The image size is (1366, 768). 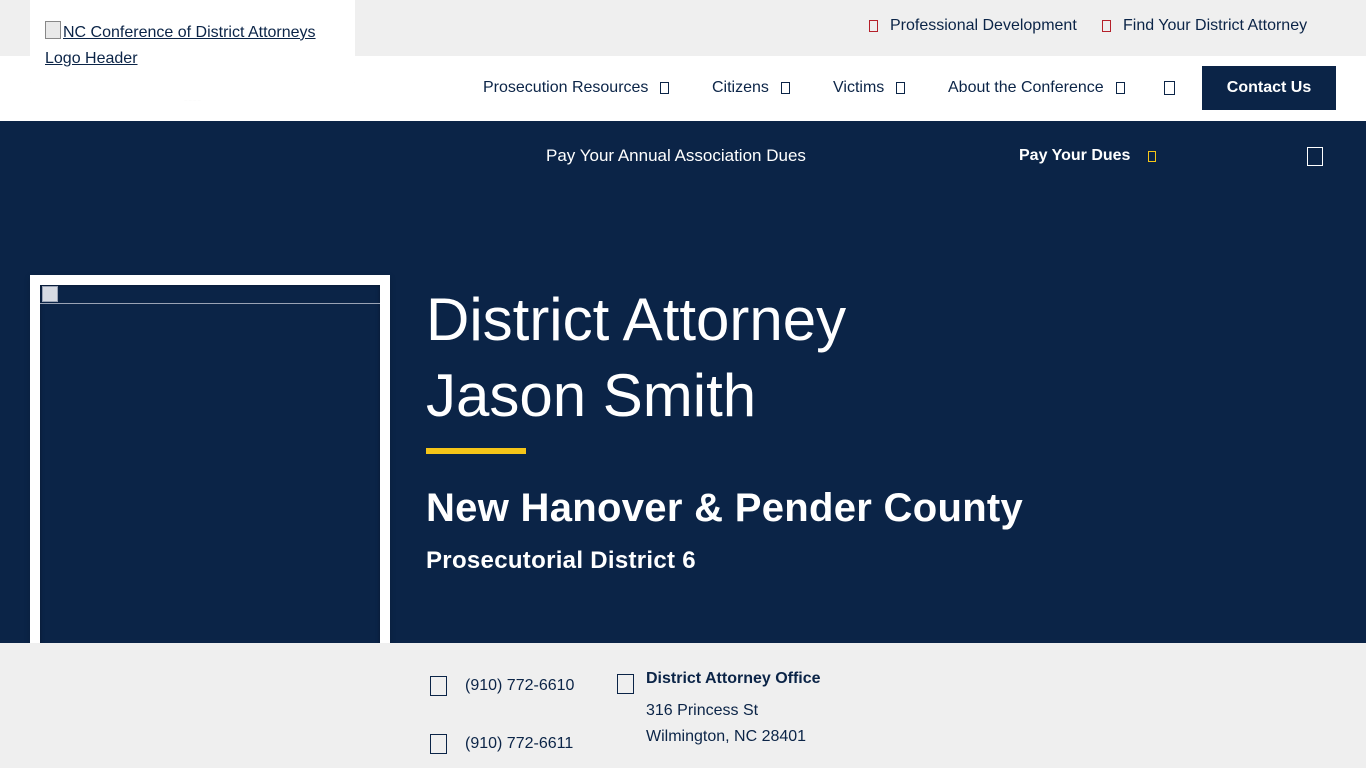 What do you see at coordinates (725, 508) in the screenshot?
I see `county-heading: New Hanover & Pender County` at bounding box center [725, 508].